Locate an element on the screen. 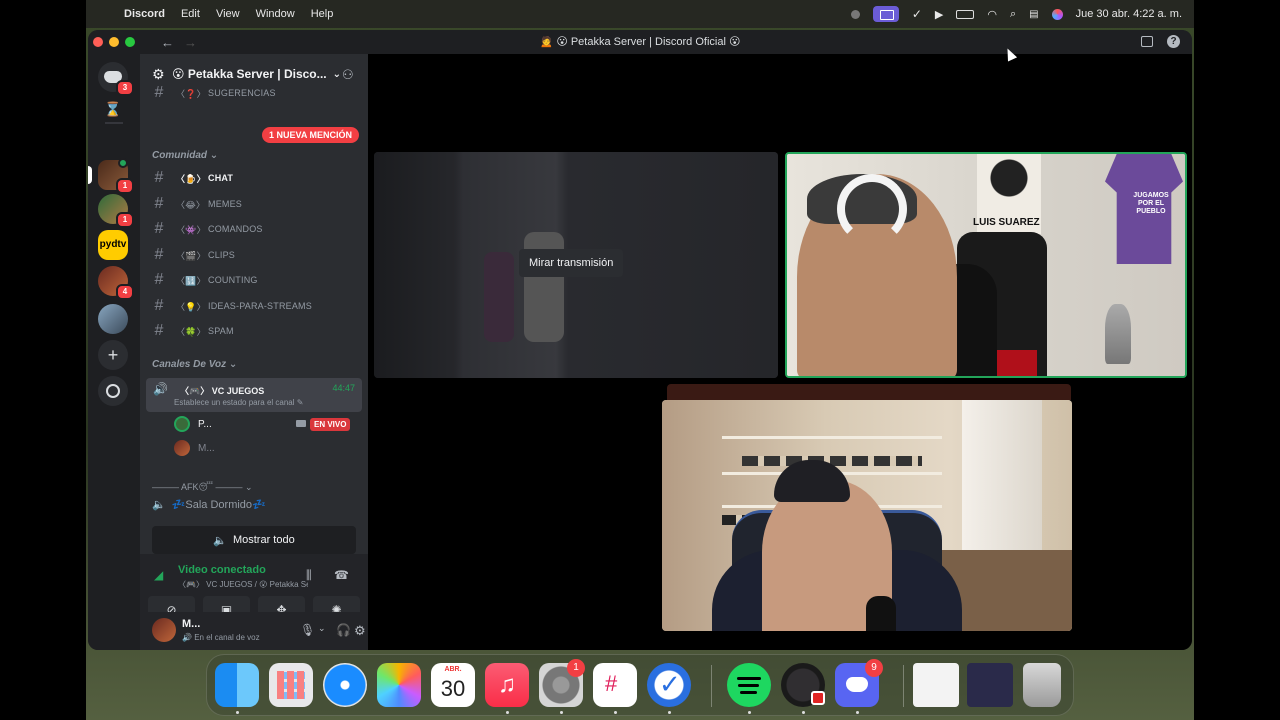  back-arrow-icon: ← is located at coordinates (167, 42).